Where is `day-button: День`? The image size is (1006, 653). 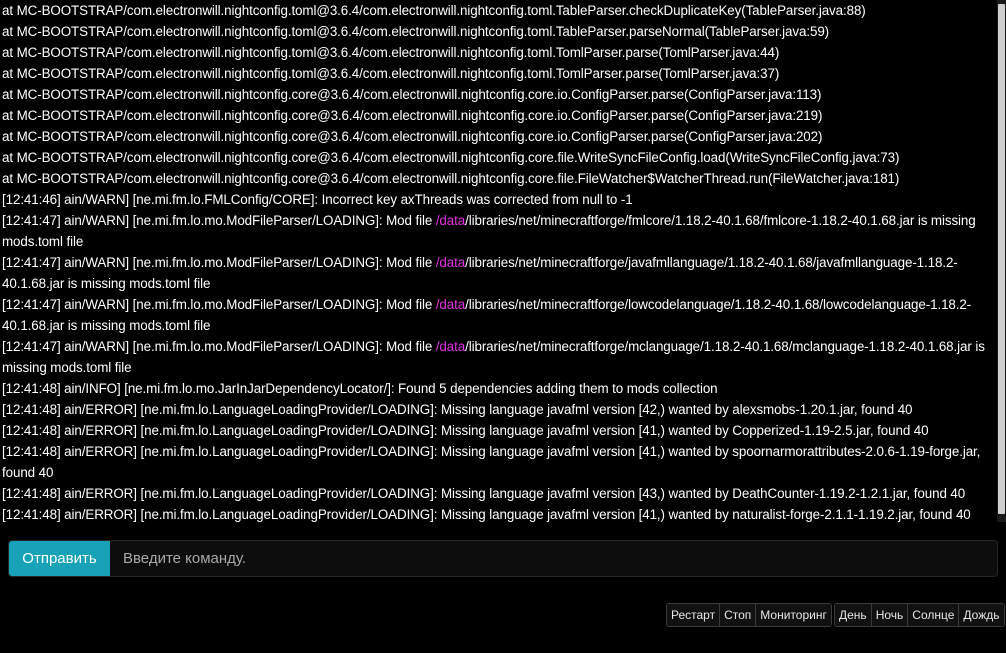
day-button: День is located at coordinates (853, 615).